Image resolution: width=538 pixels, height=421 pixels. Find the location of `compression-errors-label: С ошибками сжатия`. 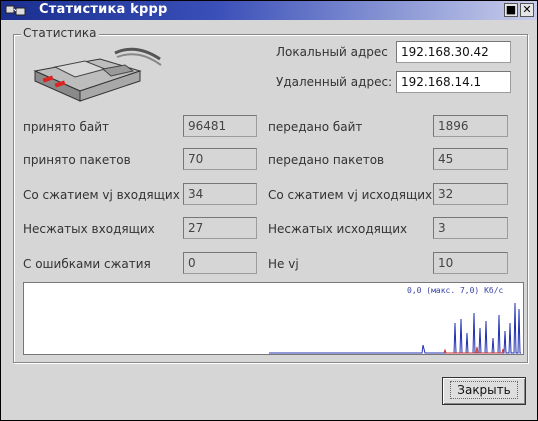

compression-errors-label: С ошибками сжатия is located at coordinates (87, 264).